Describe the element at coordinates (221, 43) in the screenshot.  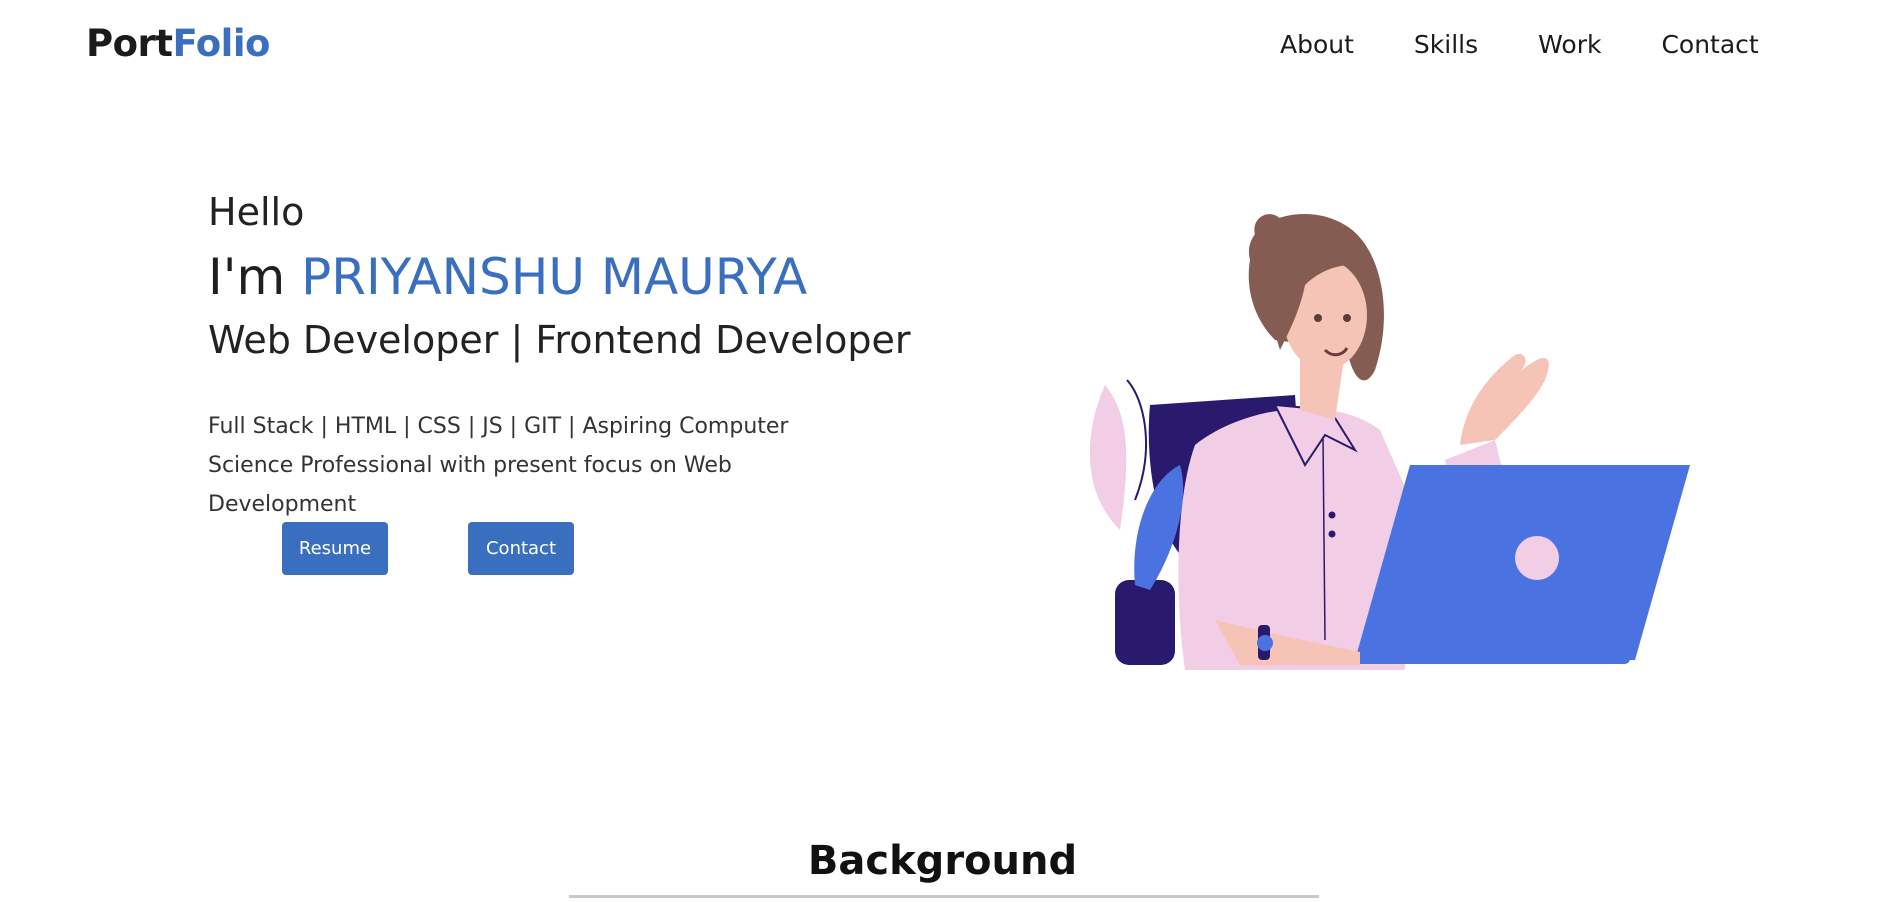
I see `logo-part-folio: Folio` at that location.